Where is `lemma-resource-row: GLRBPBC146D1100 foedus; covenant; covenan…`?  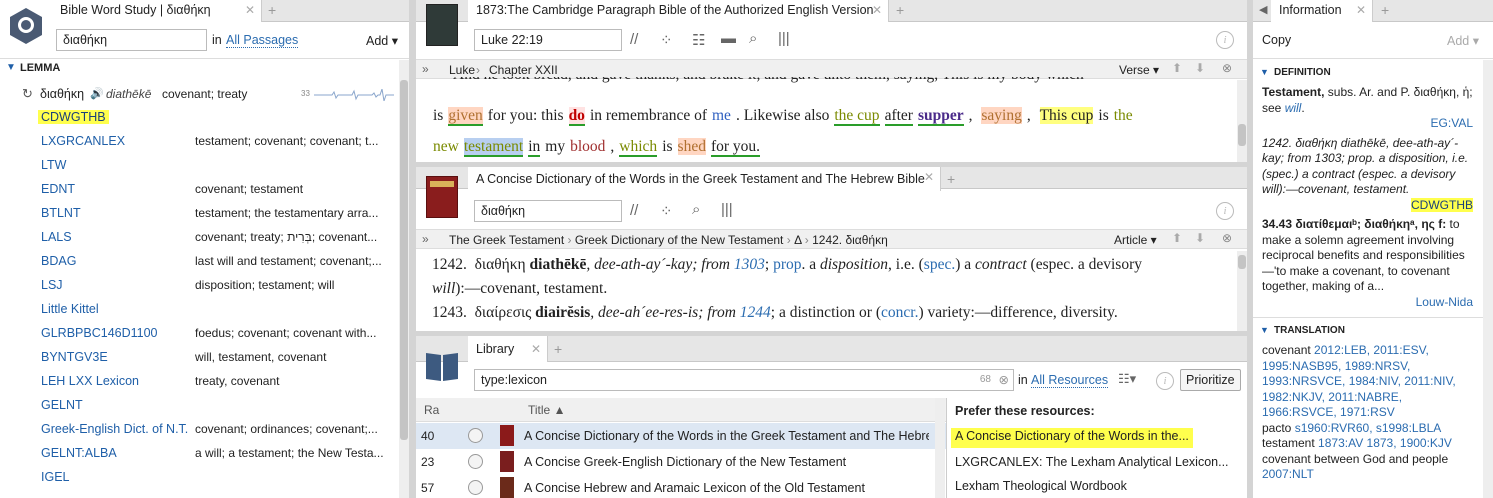 lemma-resource-row: GLRBPBC146D1100 foedus; covenant; covenan… is located at coordinates (199, 334).